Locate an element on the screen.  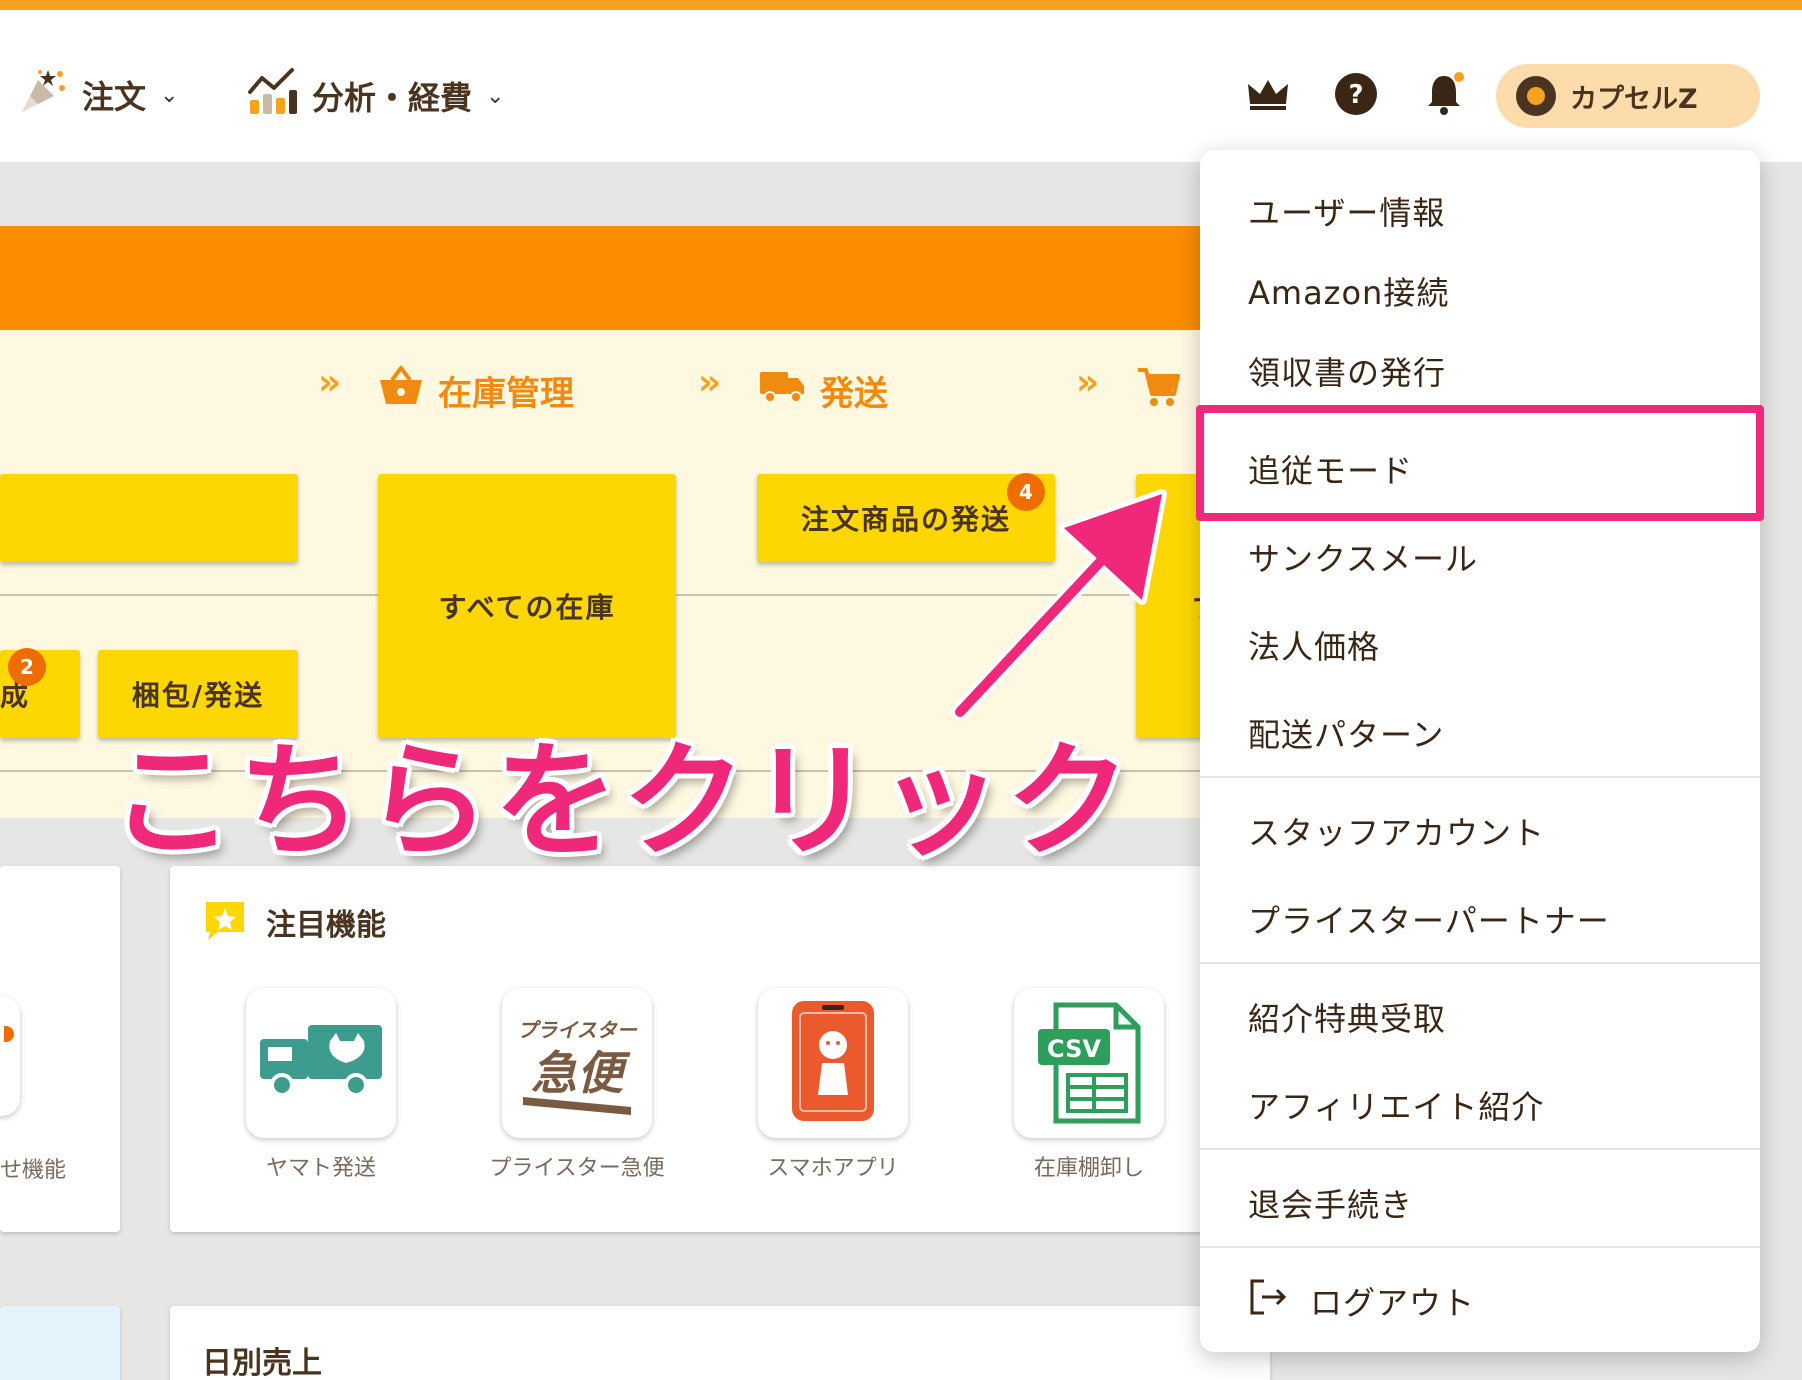
highlight-box is located at coordinates (1480, 463).